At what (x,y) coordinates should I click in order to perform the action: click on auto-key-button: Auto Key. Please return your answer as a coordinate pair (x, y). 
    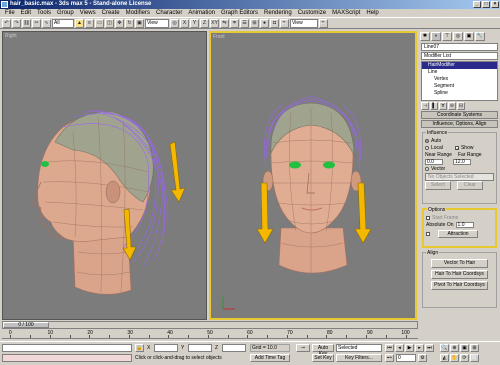
    Looking at the image, I should click on (323, 350).